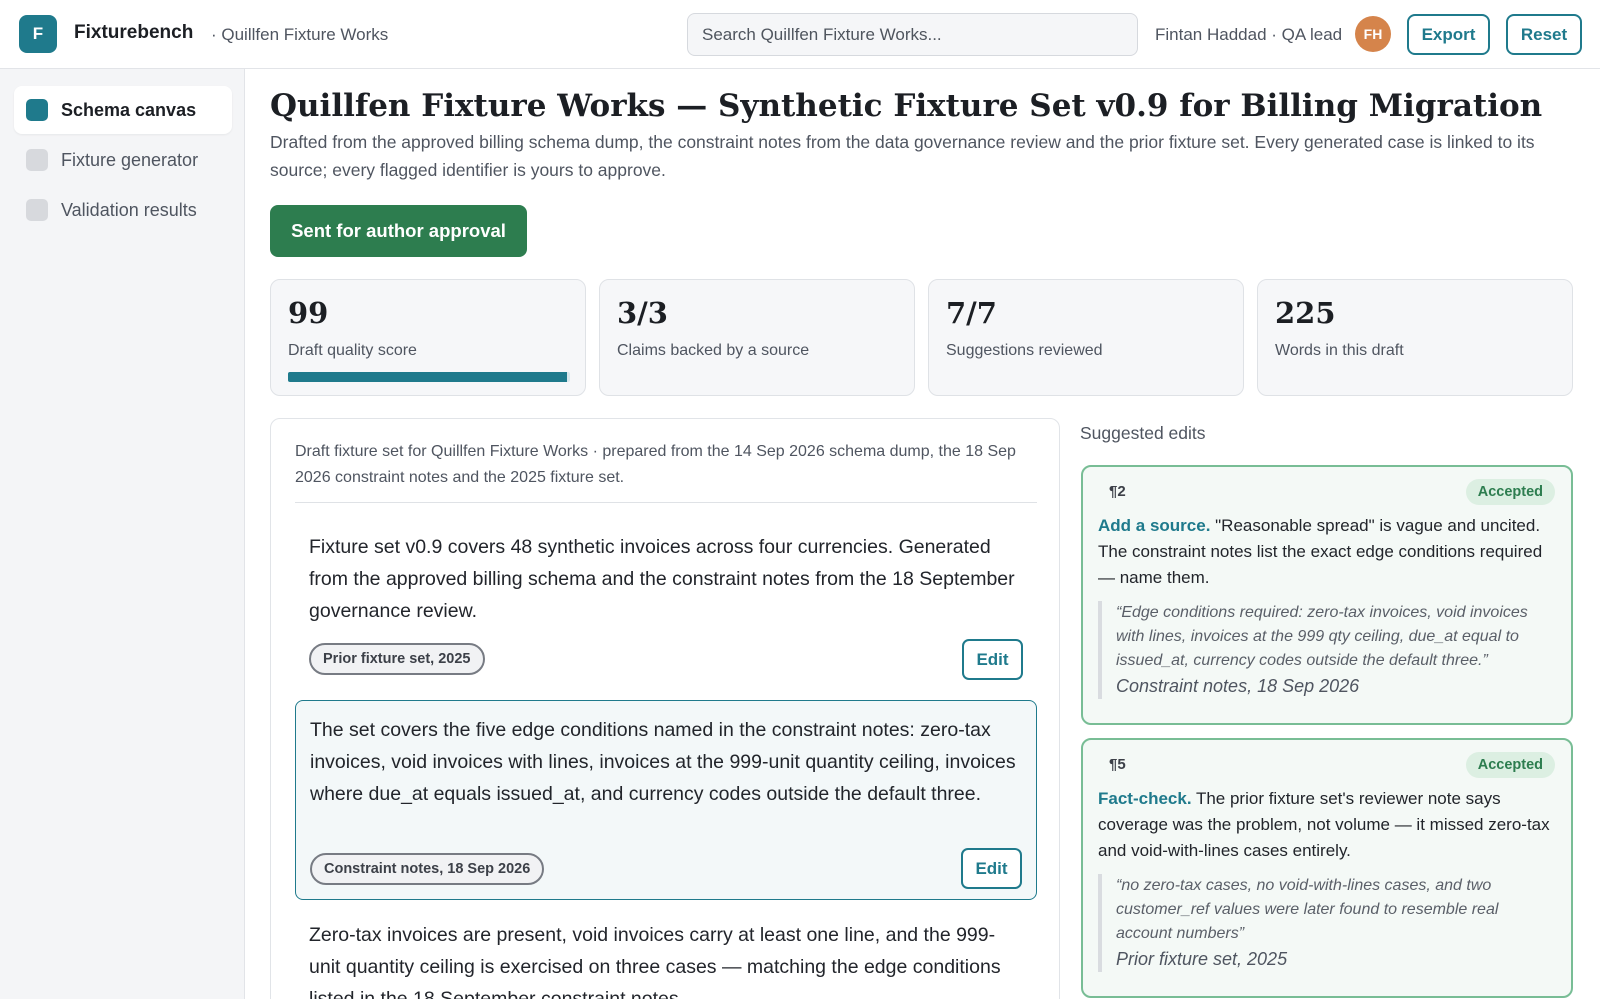 This screenshot has height=999, width=1600. I want to click on stat-card-suggestions: 7/7 Suggestions reviewed, so click(1086, 337).